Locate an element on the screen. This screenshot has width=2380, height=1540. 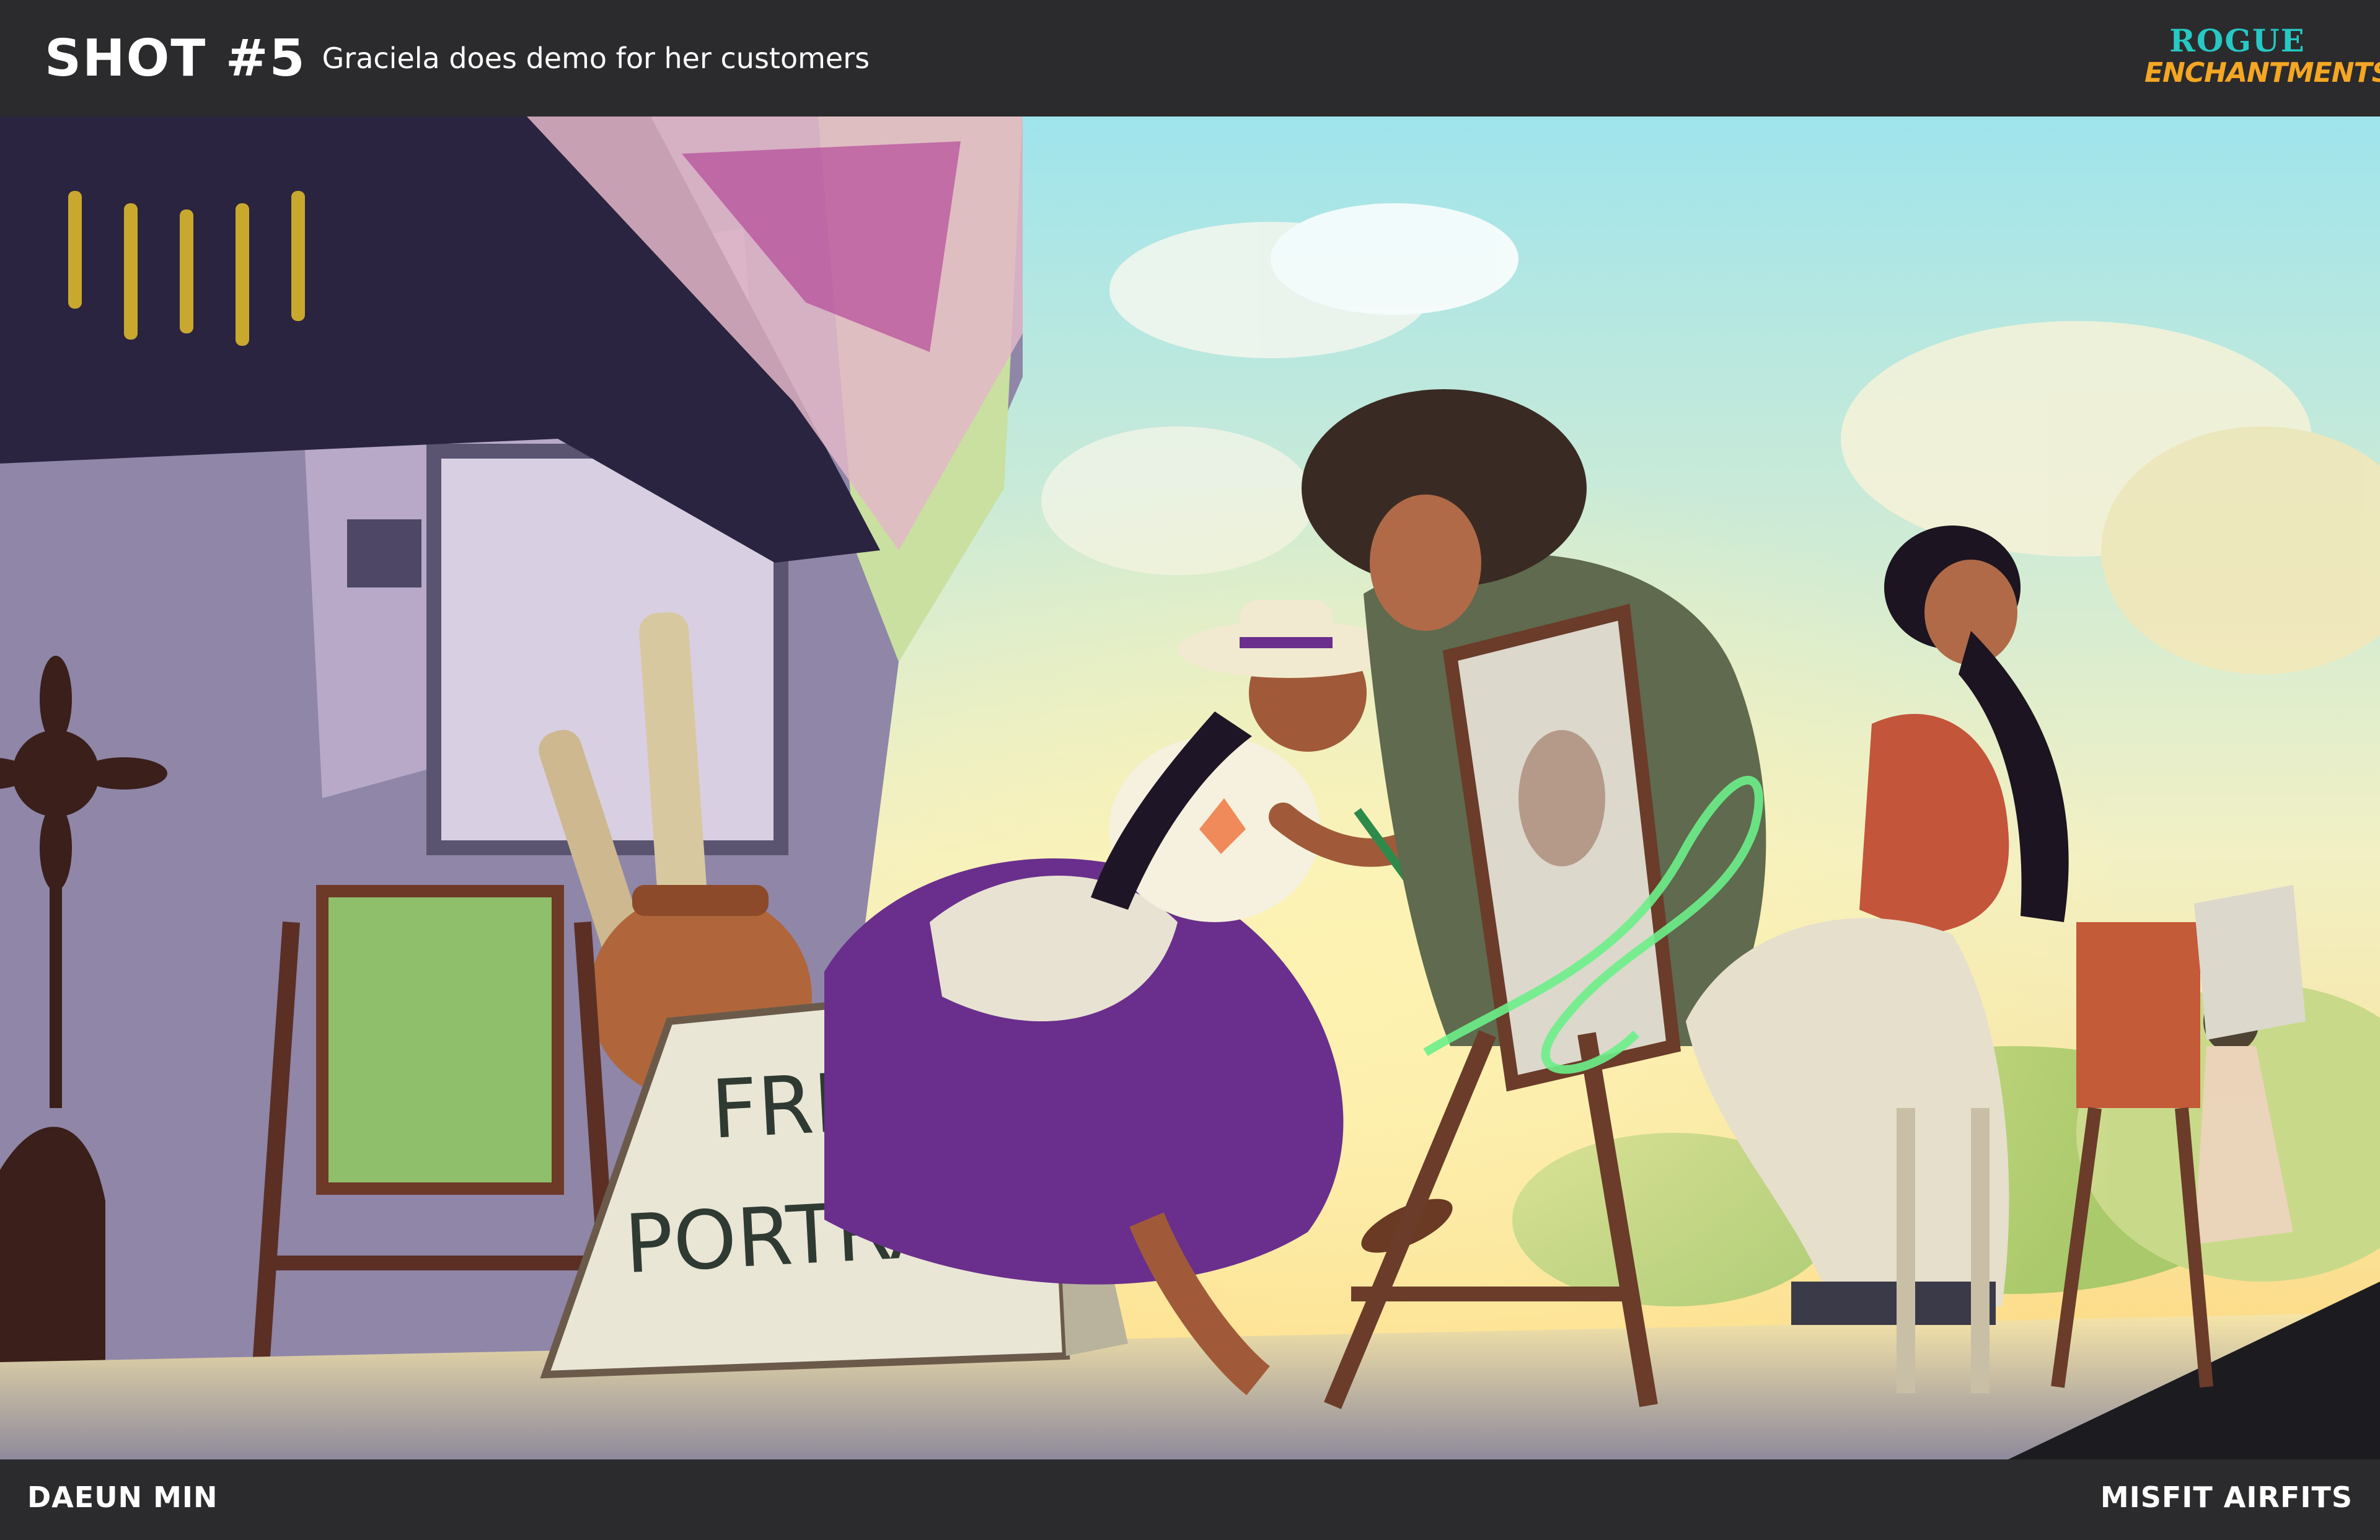
rogue-enchantments-logo: ROGUE ENCHANTMENTS is located at coordinates (2262, 59).